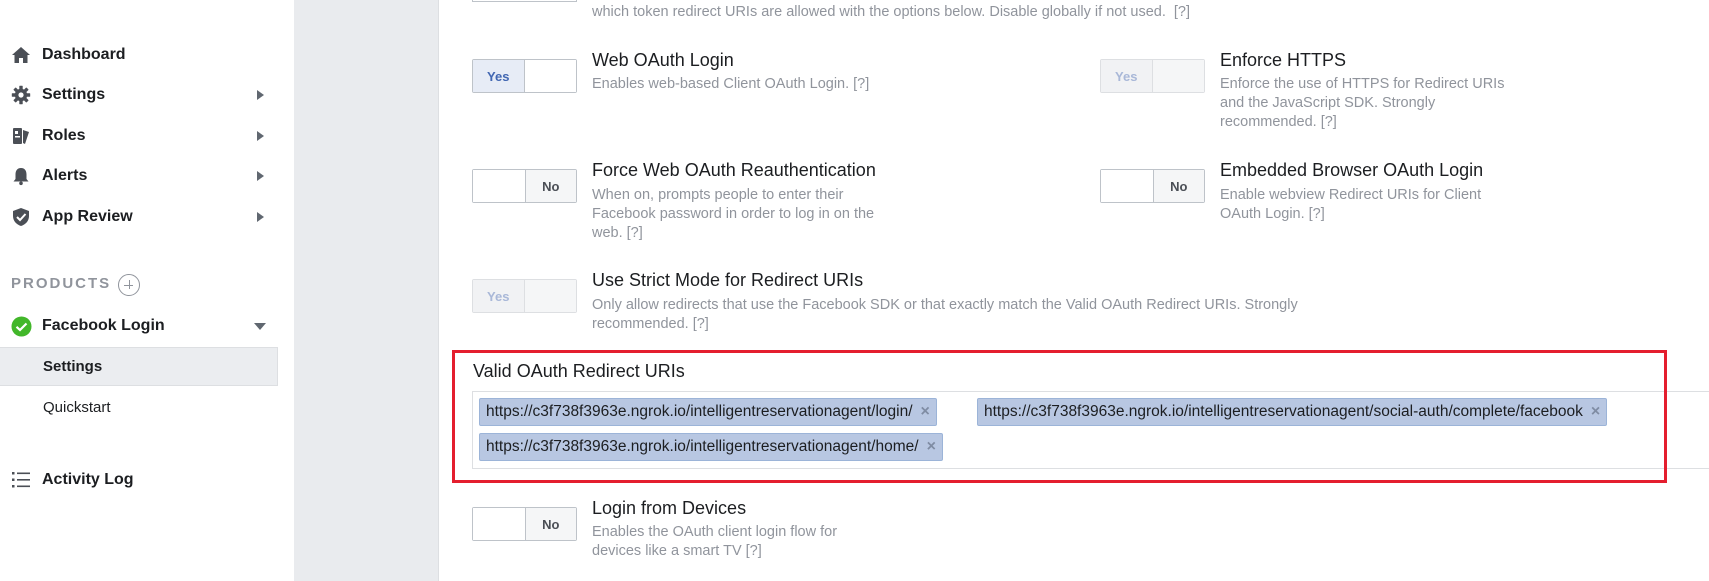  Describe the element at coordinates (663, 60) in the screenshot. I see `web-oauth-login-title: Web OAuth Login` at that location.